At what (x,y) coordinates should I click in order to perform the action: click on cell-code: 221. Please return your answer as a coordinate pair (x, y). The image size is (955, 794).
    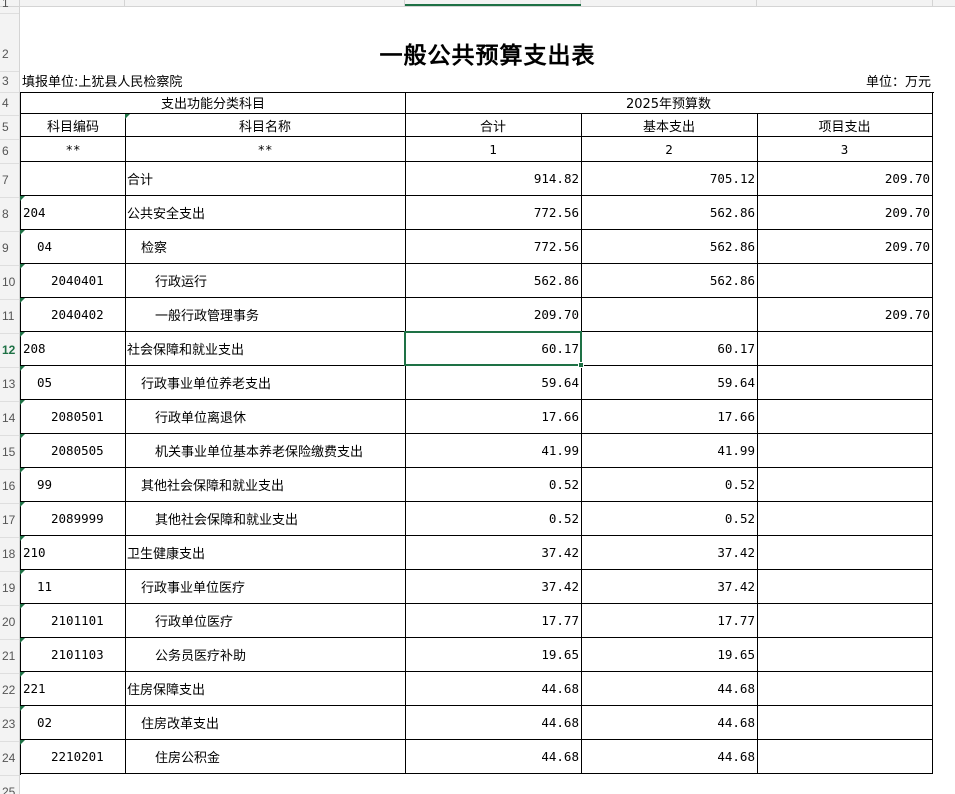
    Looking at the image, I should click on (73, 689).